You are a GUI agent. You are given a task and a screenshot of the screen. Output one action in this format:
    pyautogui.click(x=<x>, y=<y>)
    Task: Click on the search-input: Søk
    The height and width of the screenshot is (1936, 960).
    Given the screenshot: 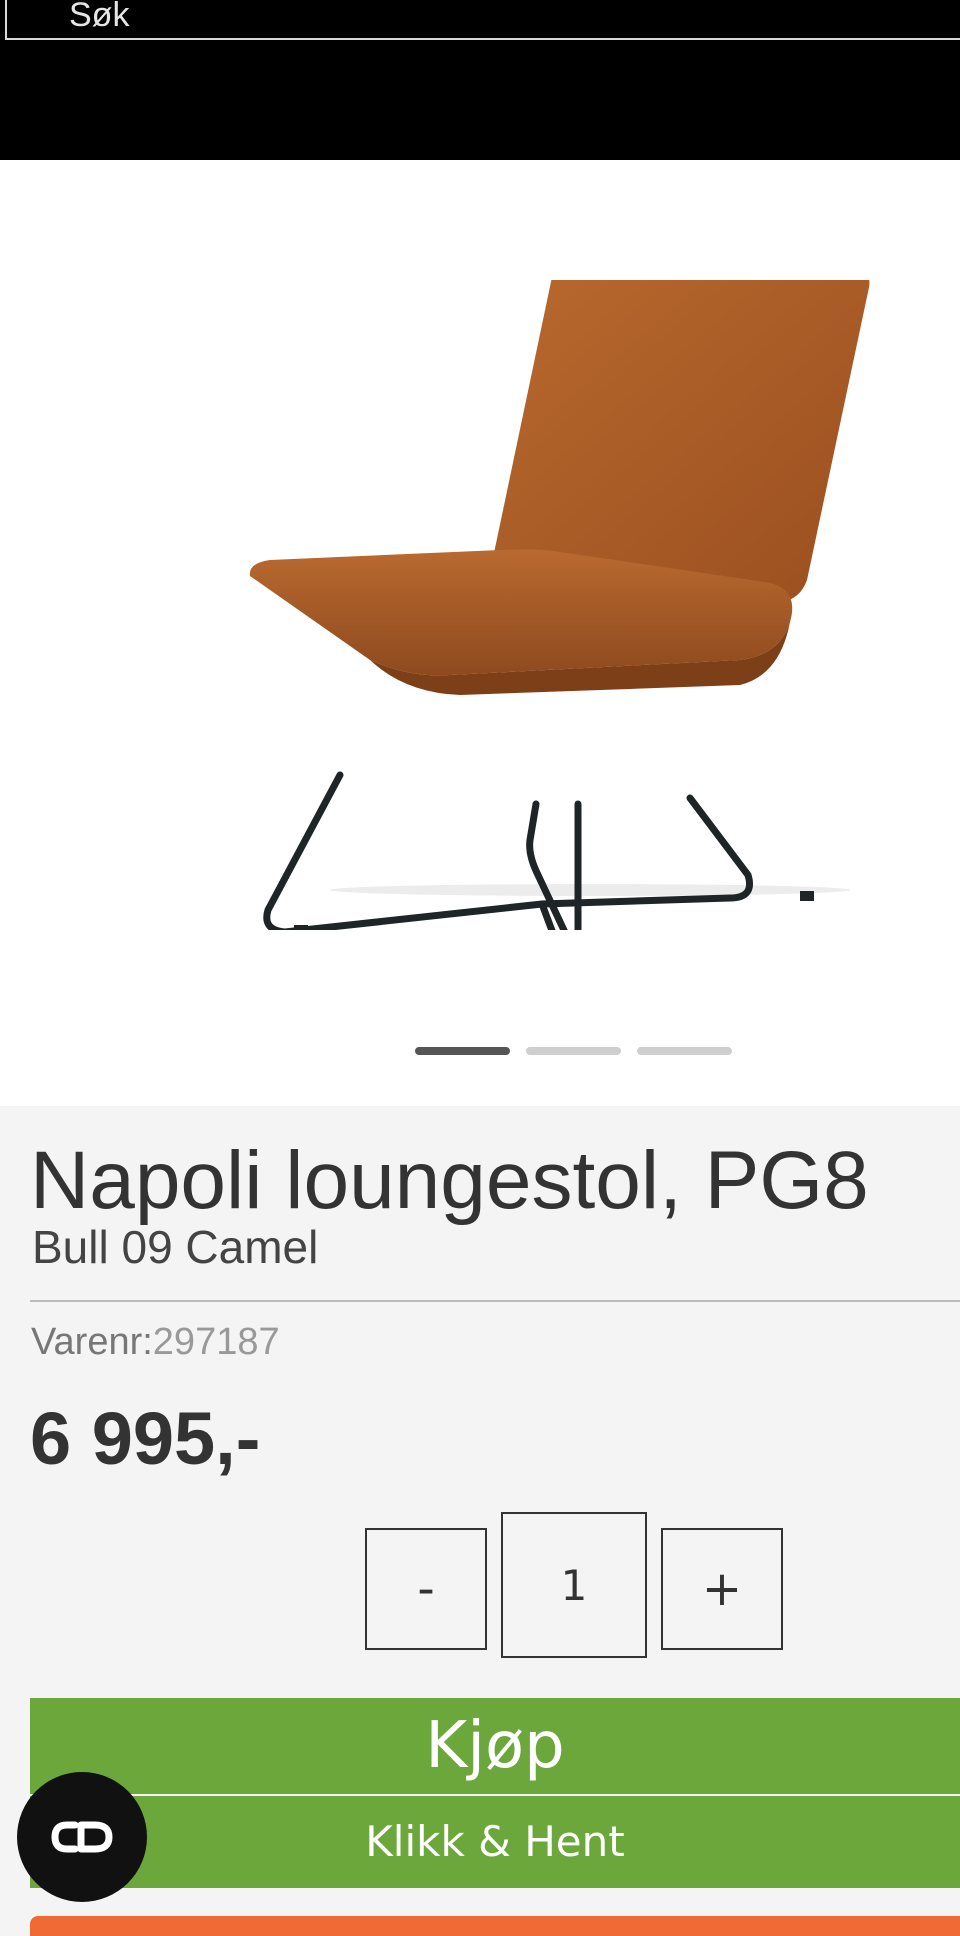 What is the action you would take?
    pyautogui.click(x=482, y=20)
    